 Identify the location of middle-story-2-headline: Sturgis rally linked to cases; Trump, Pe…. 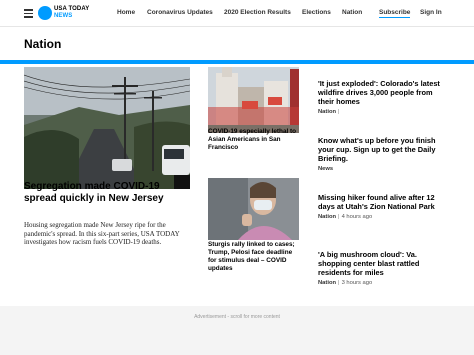
(253, 257).